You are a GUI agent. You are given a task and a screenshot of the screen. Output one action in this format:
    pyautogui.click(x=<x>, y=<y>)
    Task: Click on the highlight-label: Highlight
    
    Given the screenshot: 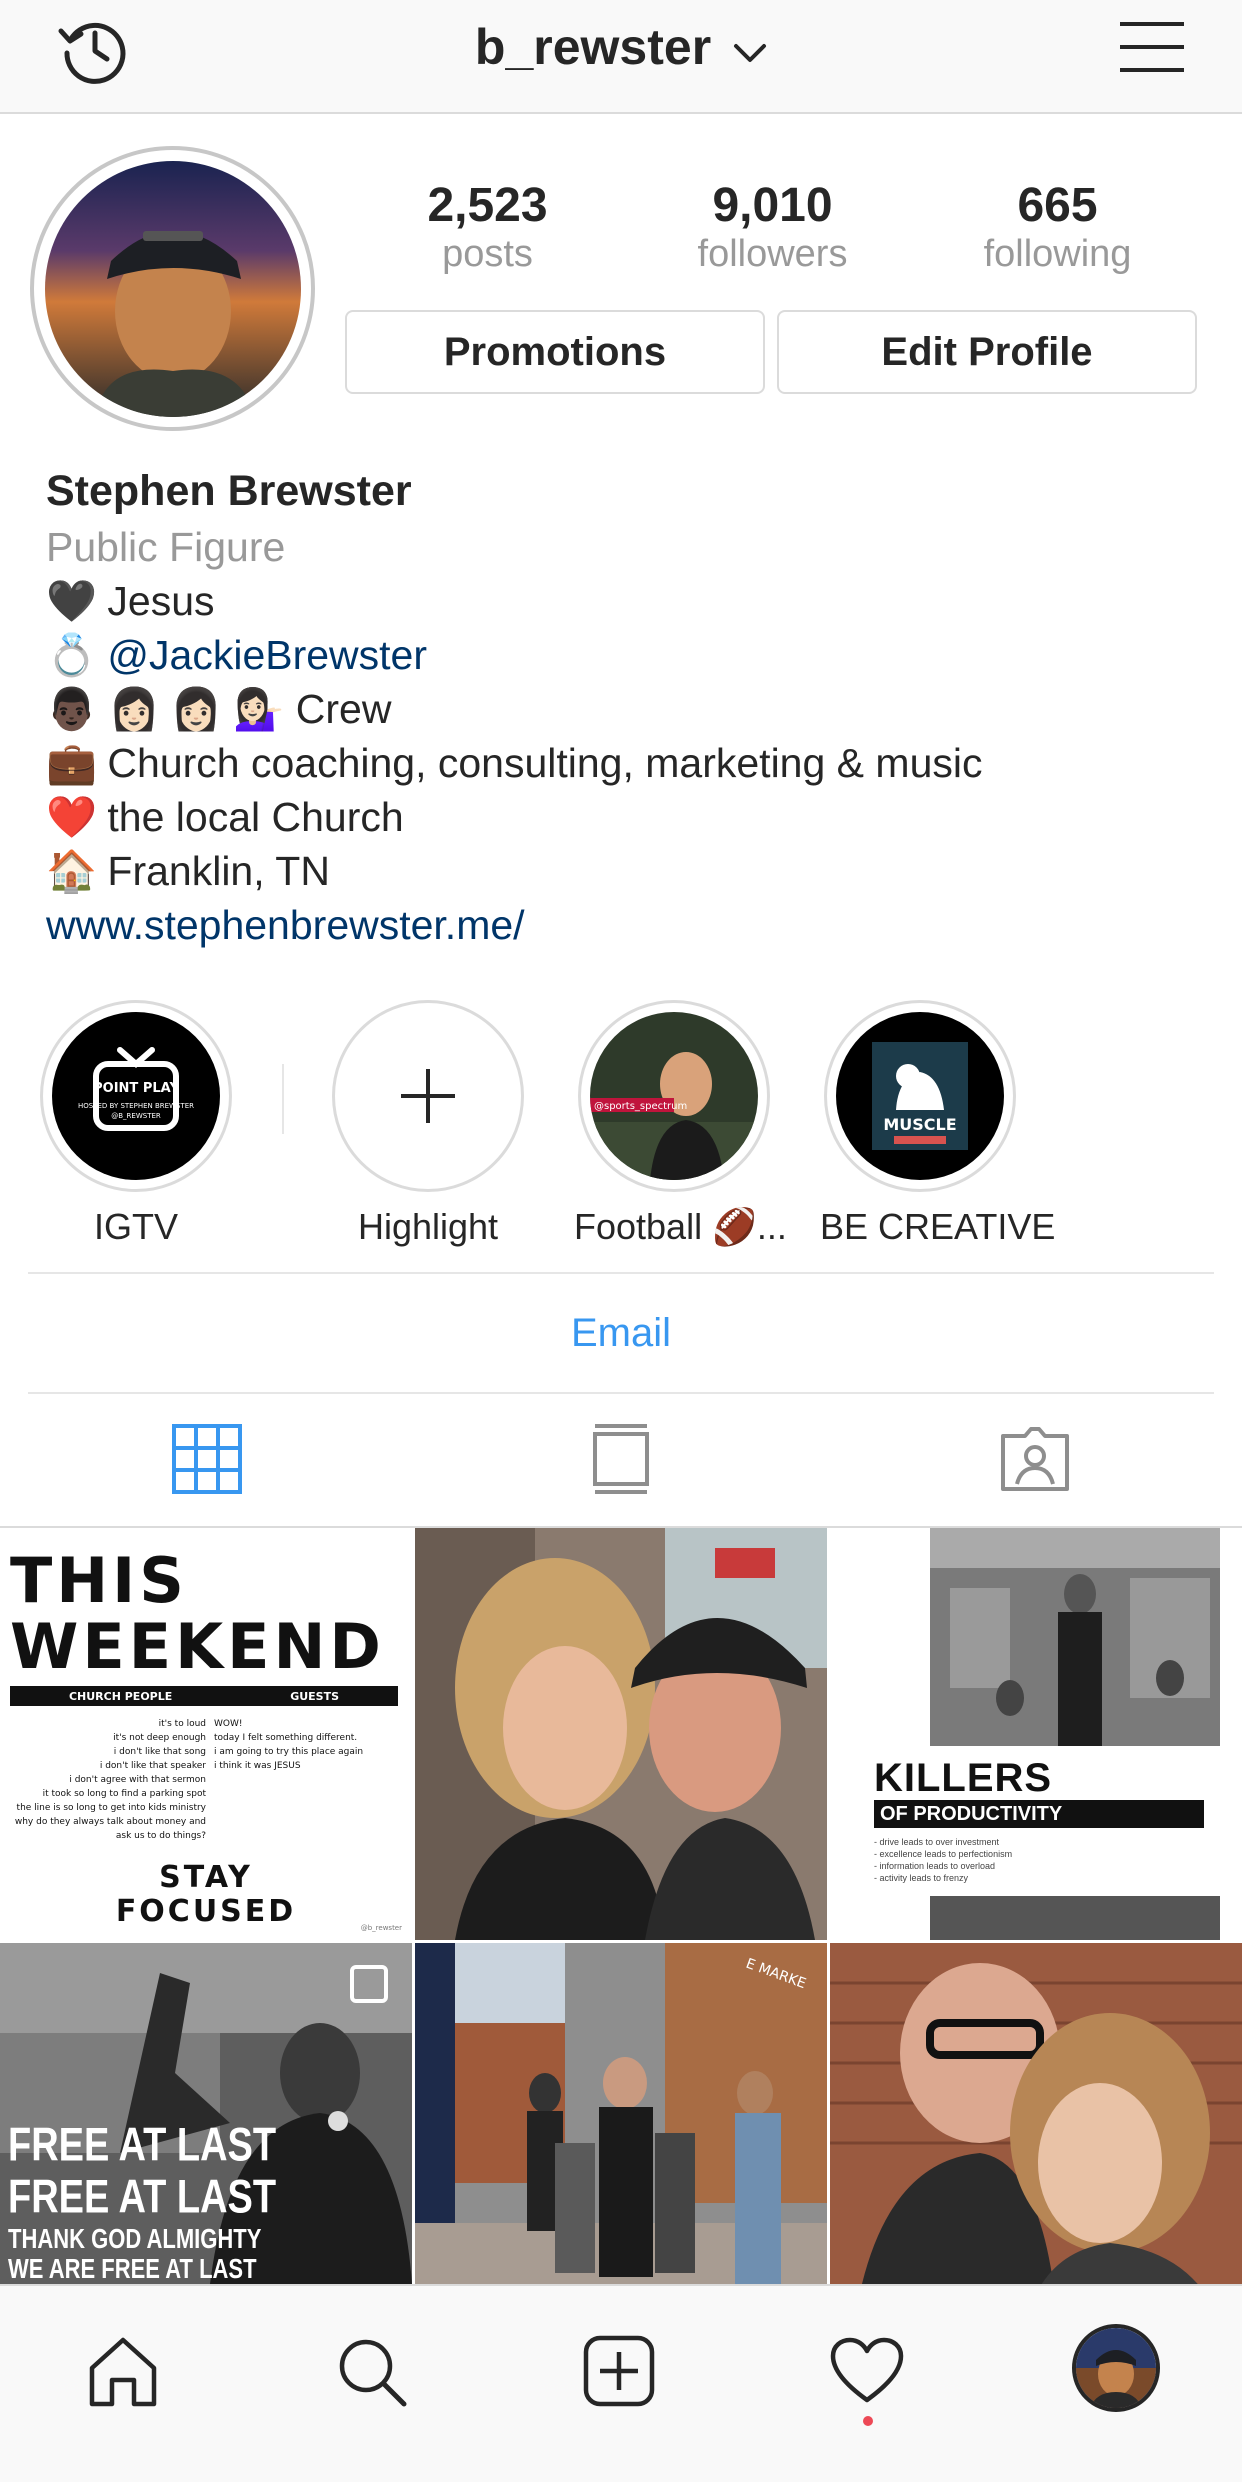 What is the action you would take?
    pyautogui.click(x=428, y=1226)
    